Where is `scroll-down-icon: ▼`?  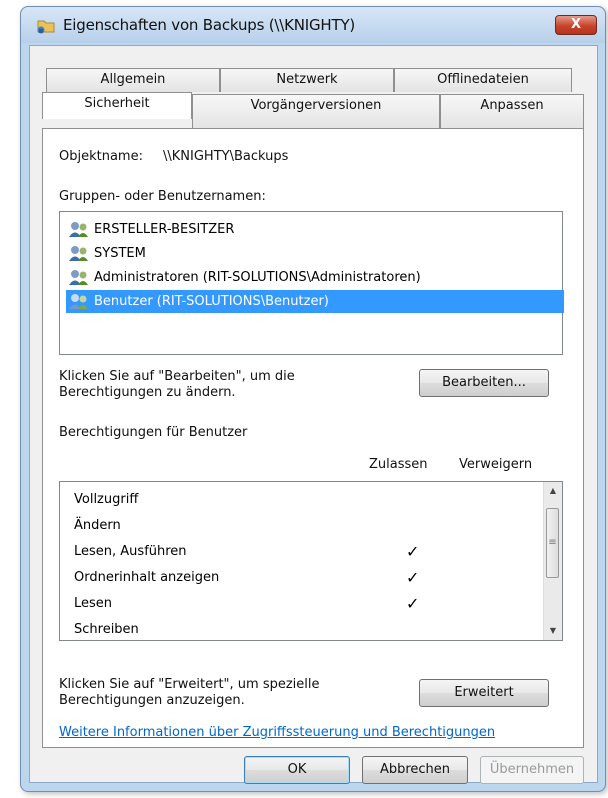 scroll-down-icon: ▼ is located at coordinates (553, 631).